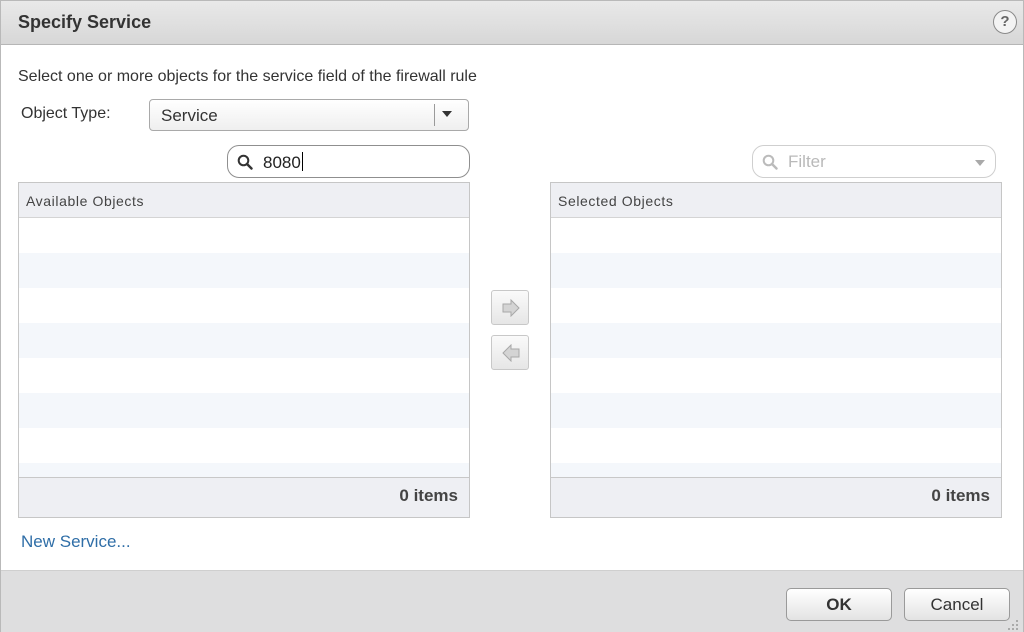 This screenshot has height=632, width=1024. I want to click on add-to-selected-button, so click(510, 307).